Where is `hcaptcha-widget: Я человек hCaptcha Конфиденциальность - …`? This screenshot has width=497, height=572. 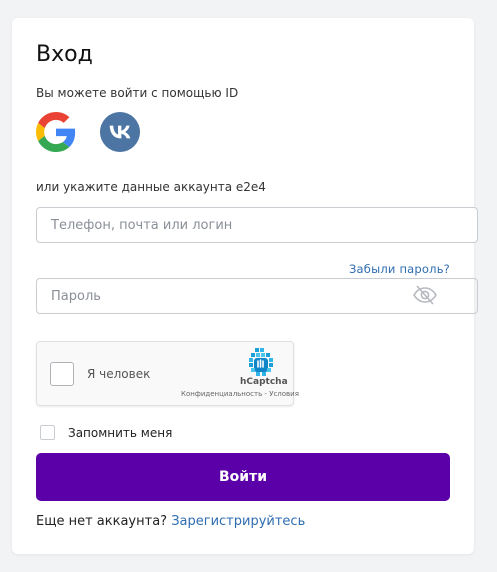
hcaptcha-widget: Я человек hCaptcha Конфиденциальность - … is located at coordinates (167, 373).